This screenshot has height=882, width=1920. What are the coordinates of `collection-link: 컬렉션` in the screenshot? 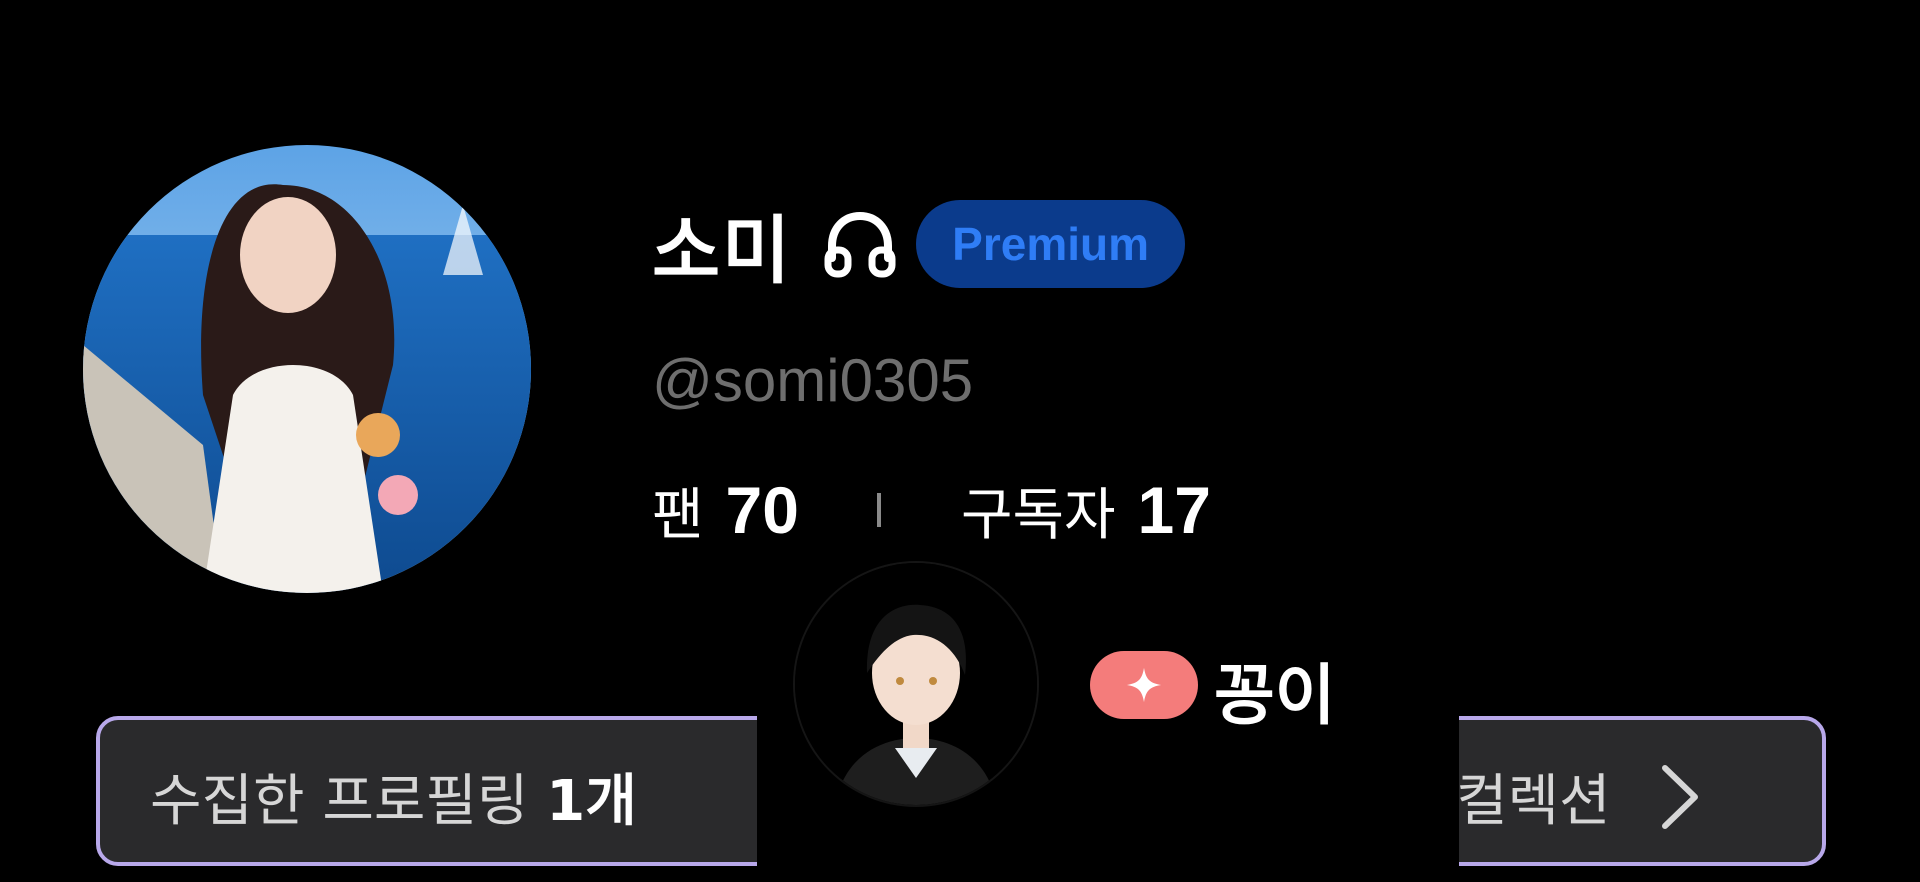 It's located at (1580, 796).